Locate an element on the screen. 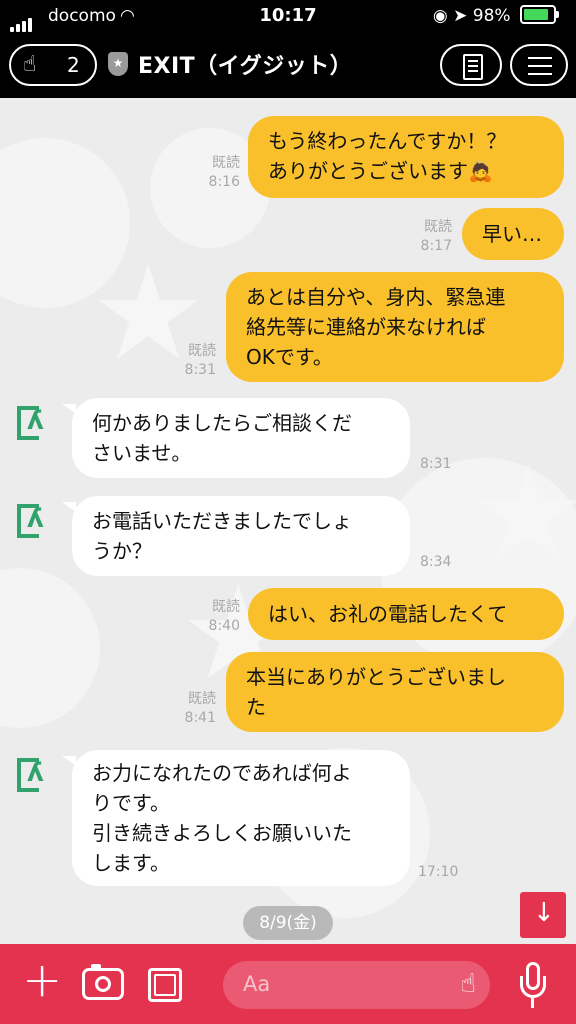 The width and height of the screenshot is (576, 1024). message-line: 絡先等に連絡が来なければ is located at coordinates (366, 327).